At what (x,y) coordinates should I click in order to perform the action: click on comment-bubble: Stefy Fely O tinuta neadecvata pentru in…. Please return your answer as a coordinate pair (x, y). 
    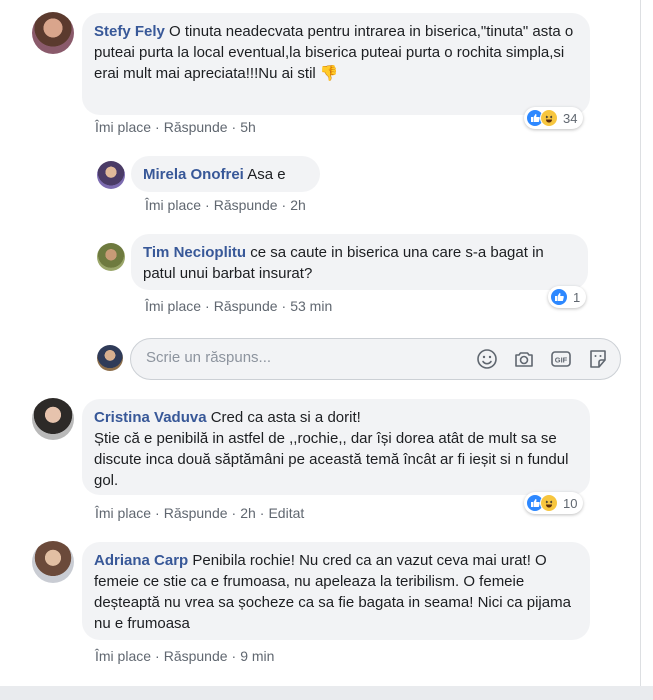
    Looking at the image, I should click on (336, 64).